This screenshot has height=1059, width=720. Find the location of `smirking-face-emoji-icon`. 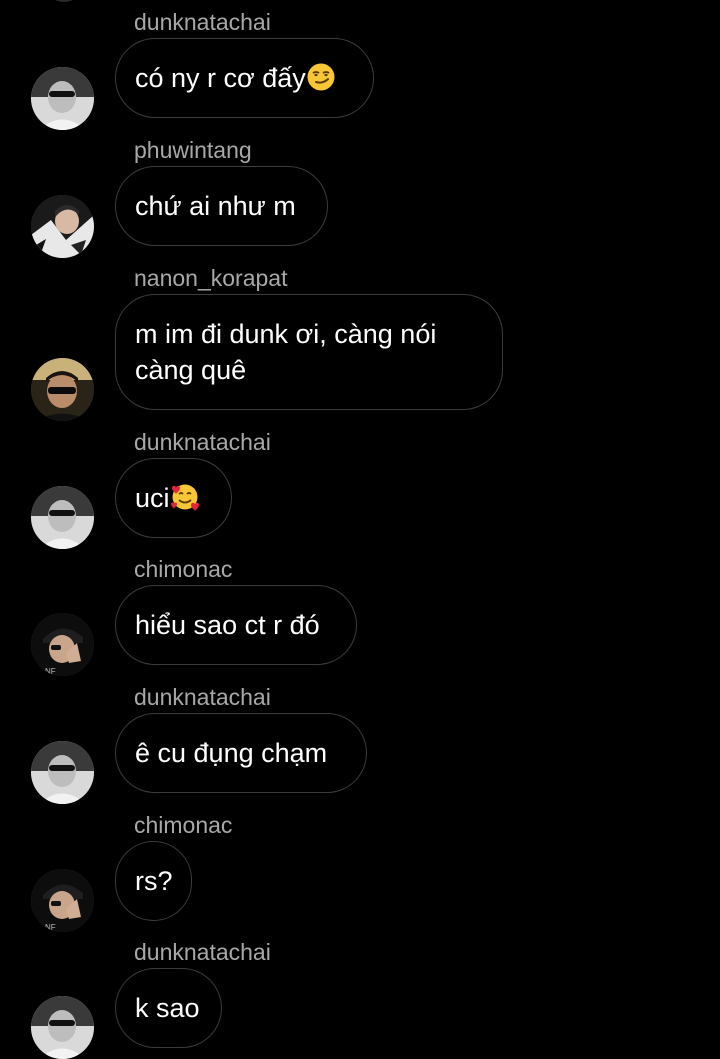

smirking-face-emoji-icon is located at coordinates (321, 77).